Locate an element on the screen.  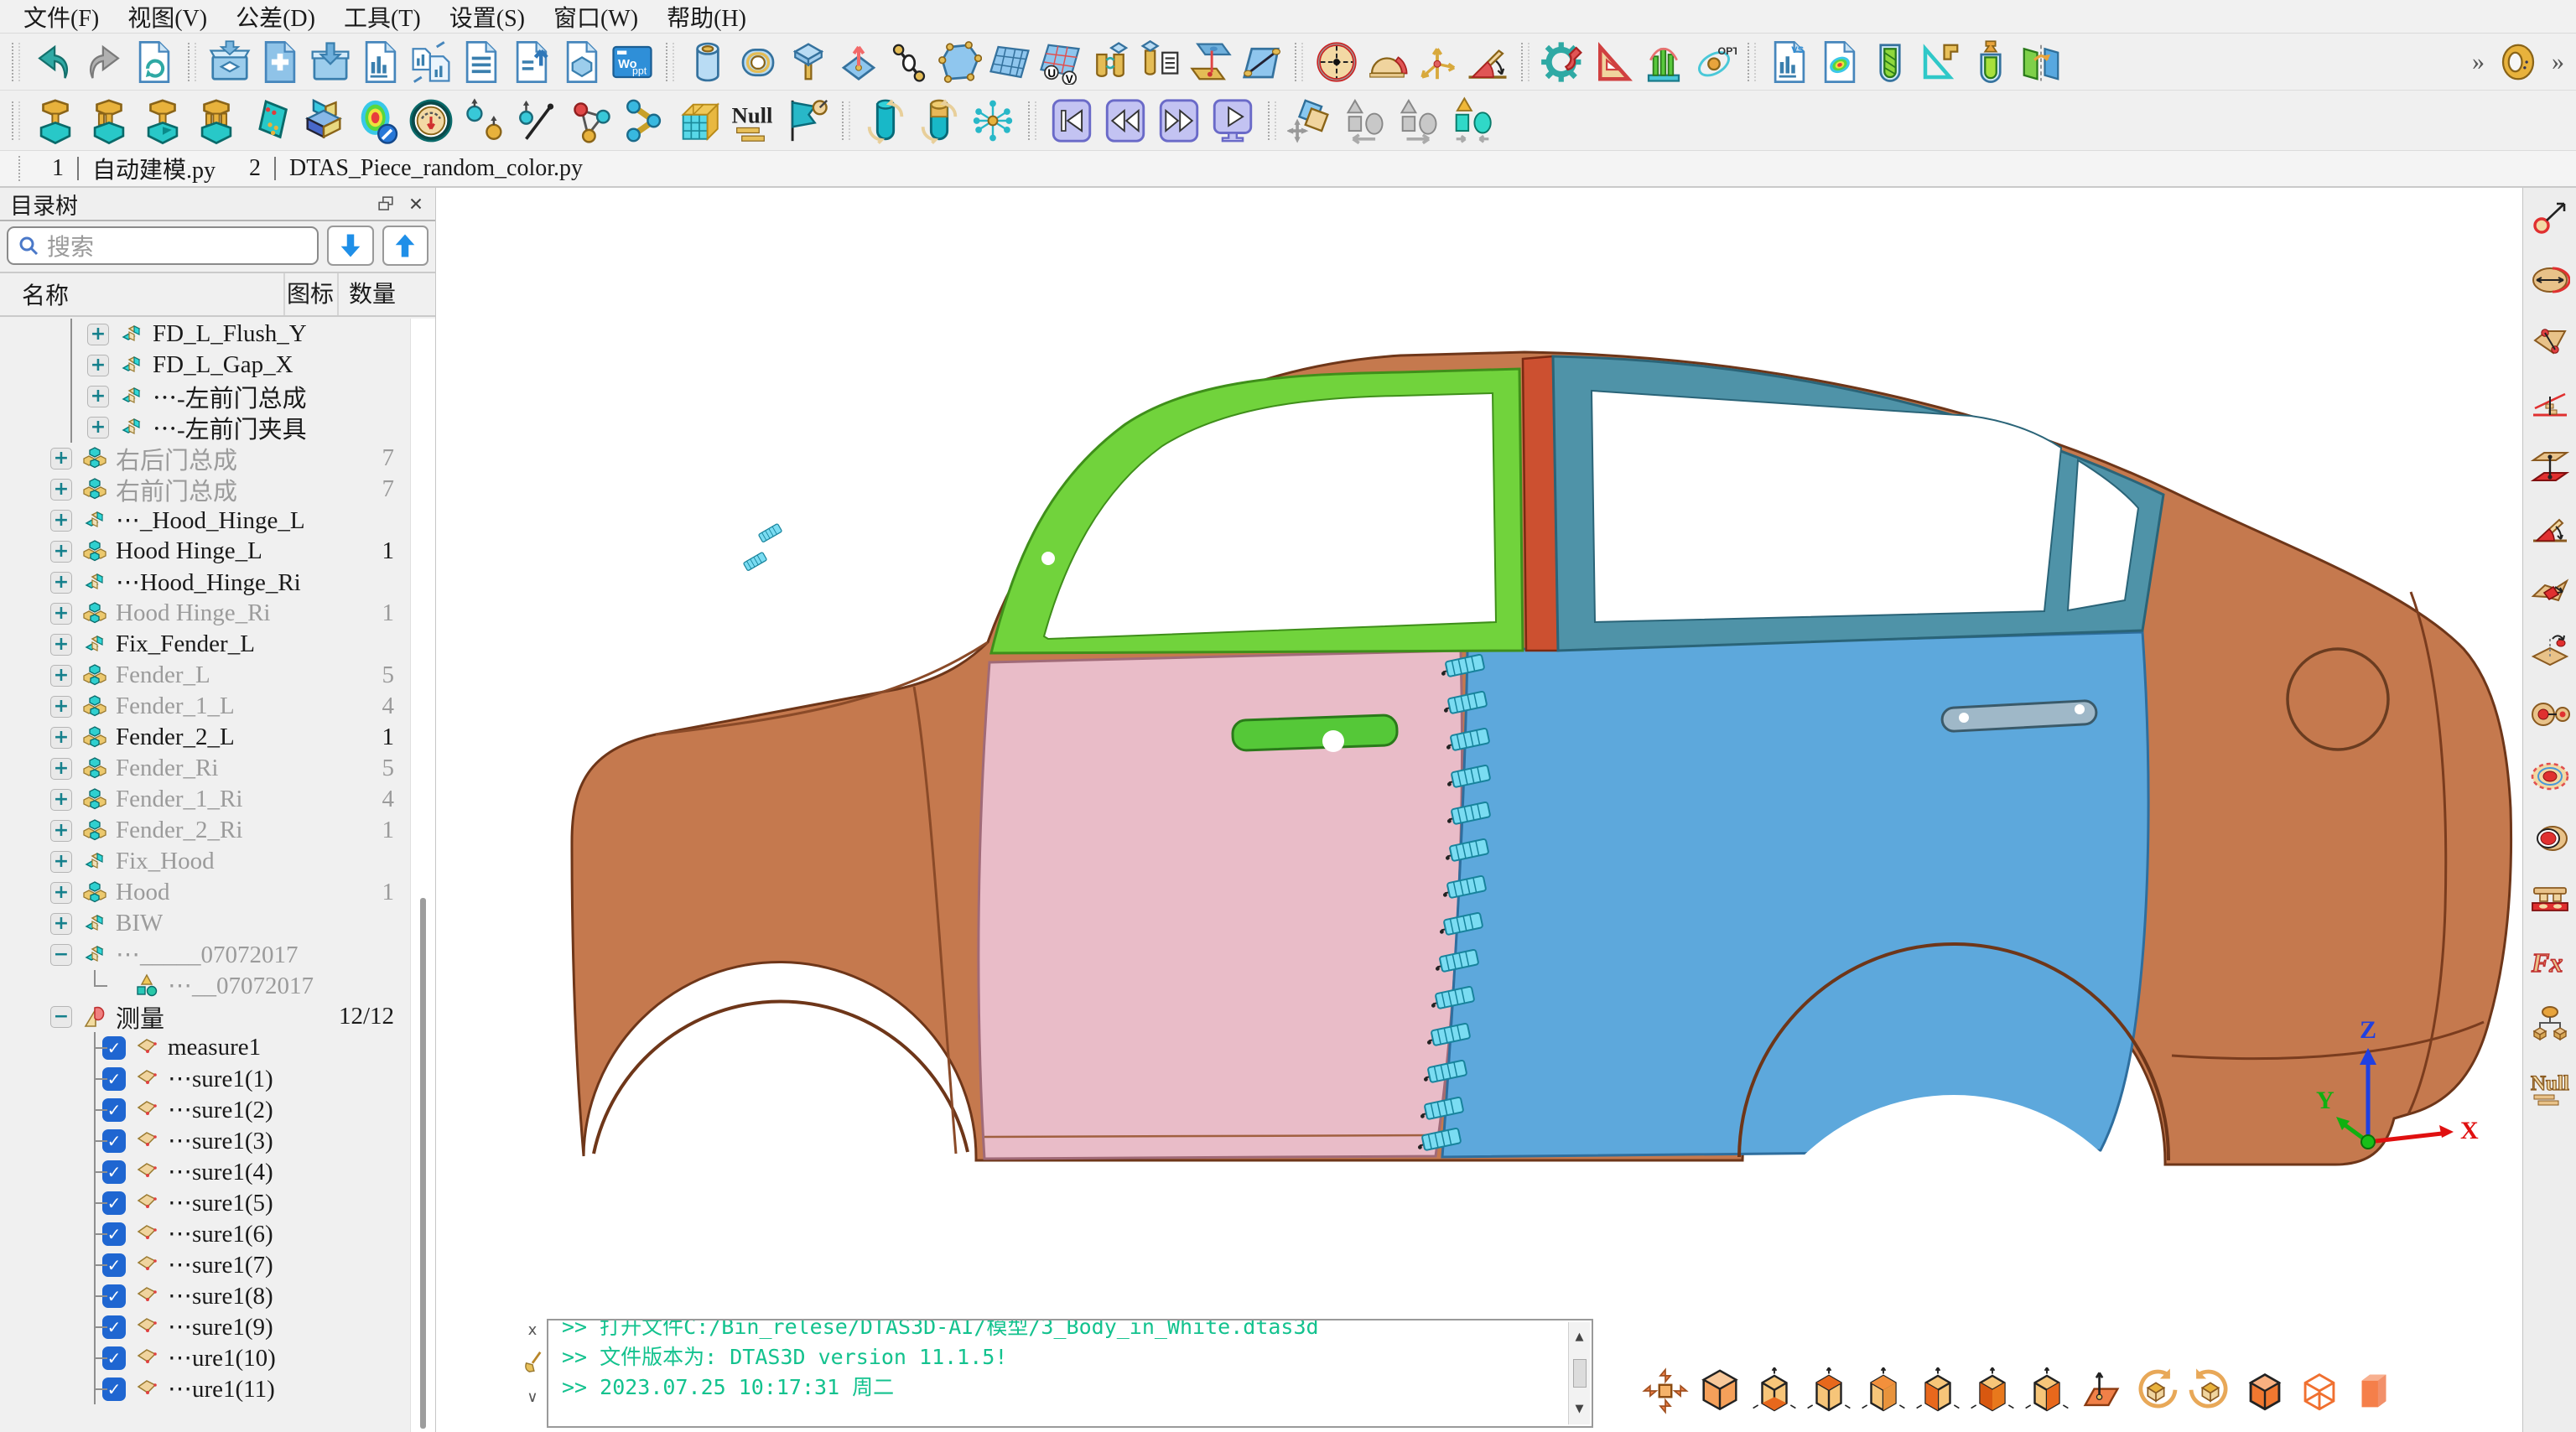
scroll-down-icon: ▼ is located at coordinates (1580, 1409).